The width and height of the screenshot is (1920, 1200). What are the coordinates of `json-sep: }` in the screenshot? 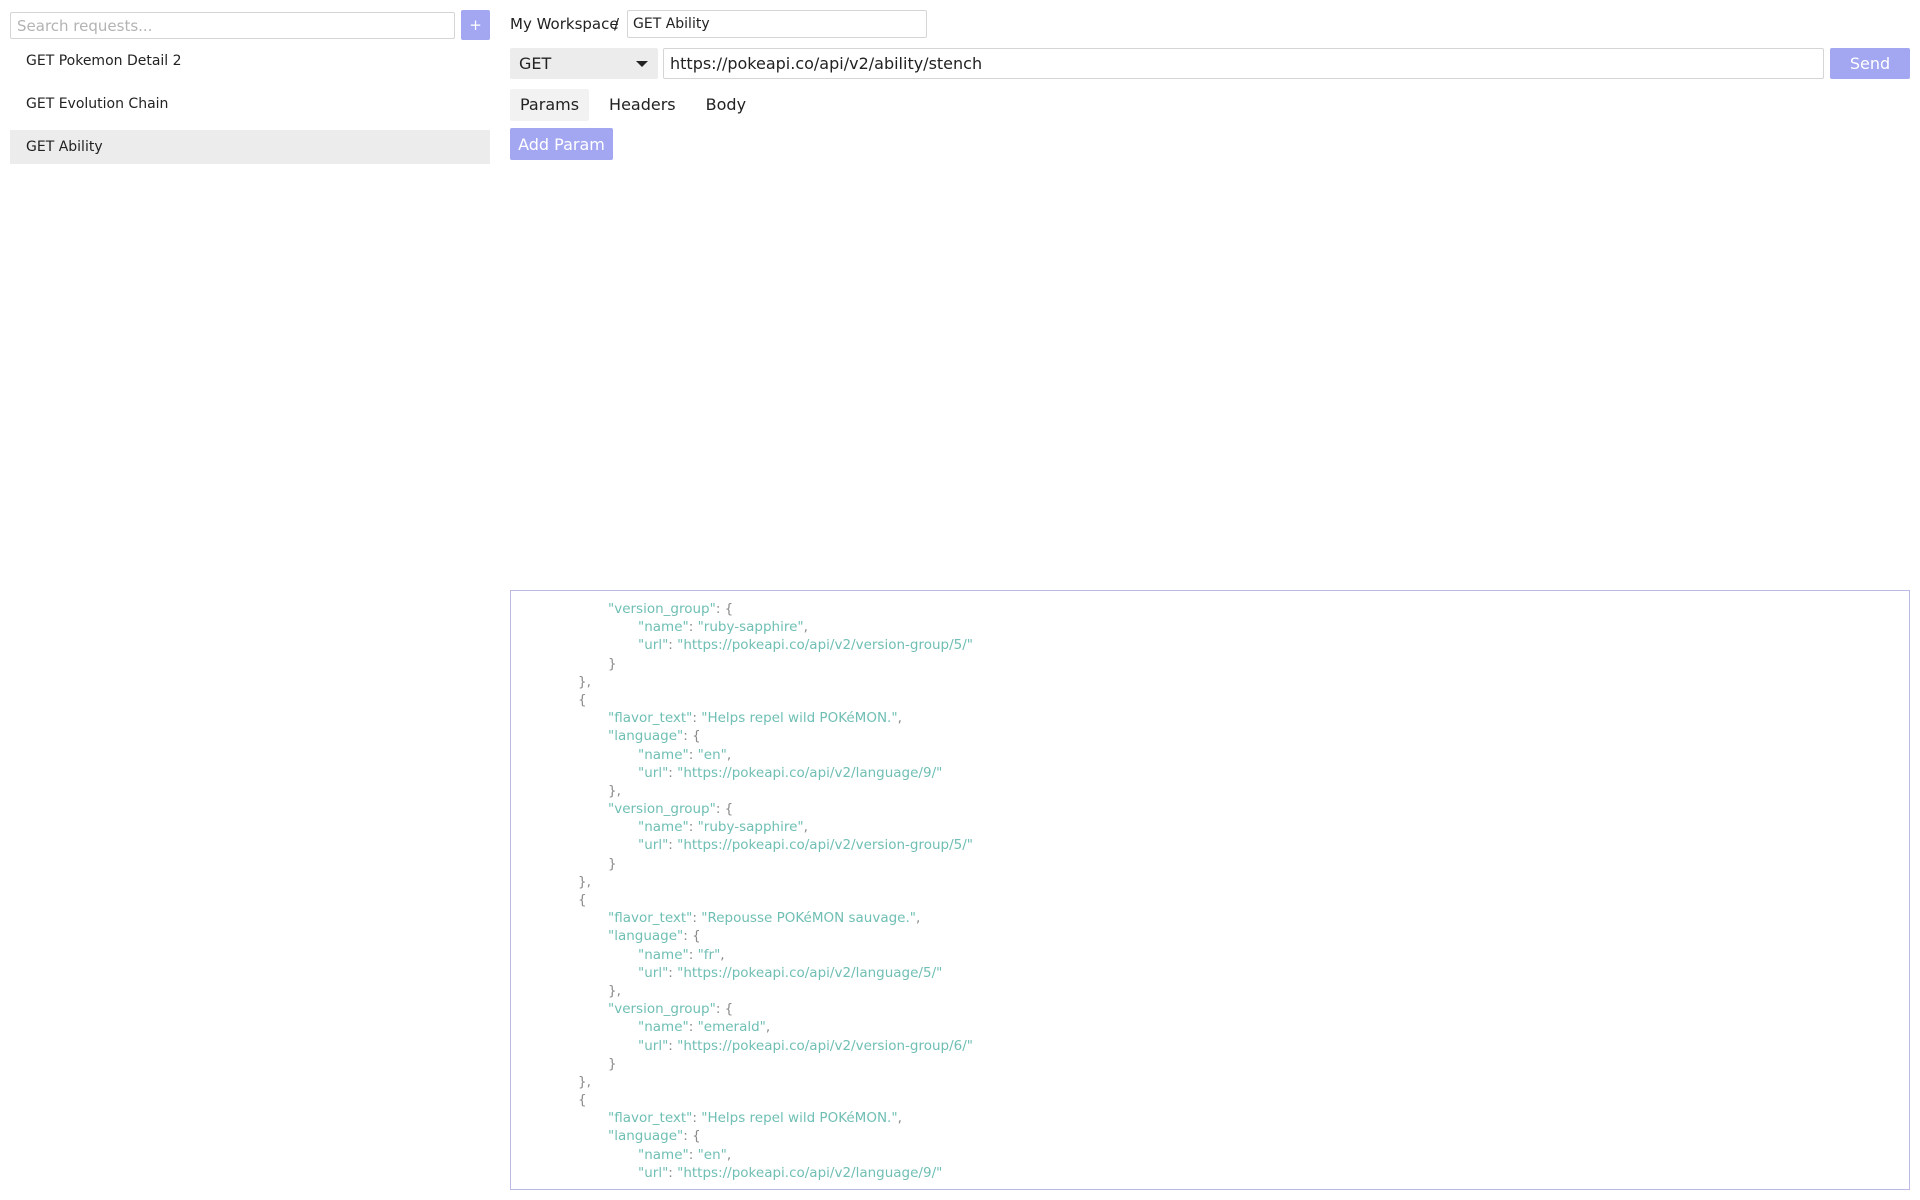 It's located at (612, 863).